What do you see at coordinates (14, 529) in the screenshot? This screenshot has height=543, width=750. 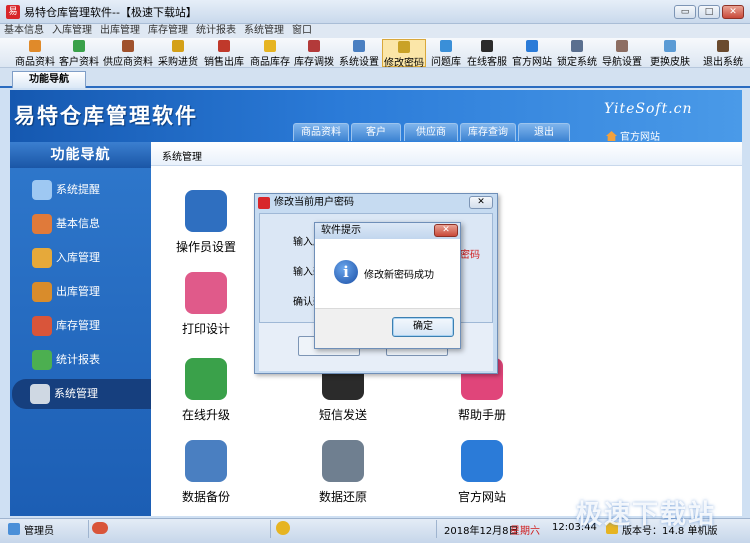 I see `user-icon` at bounding box center [14, 529].